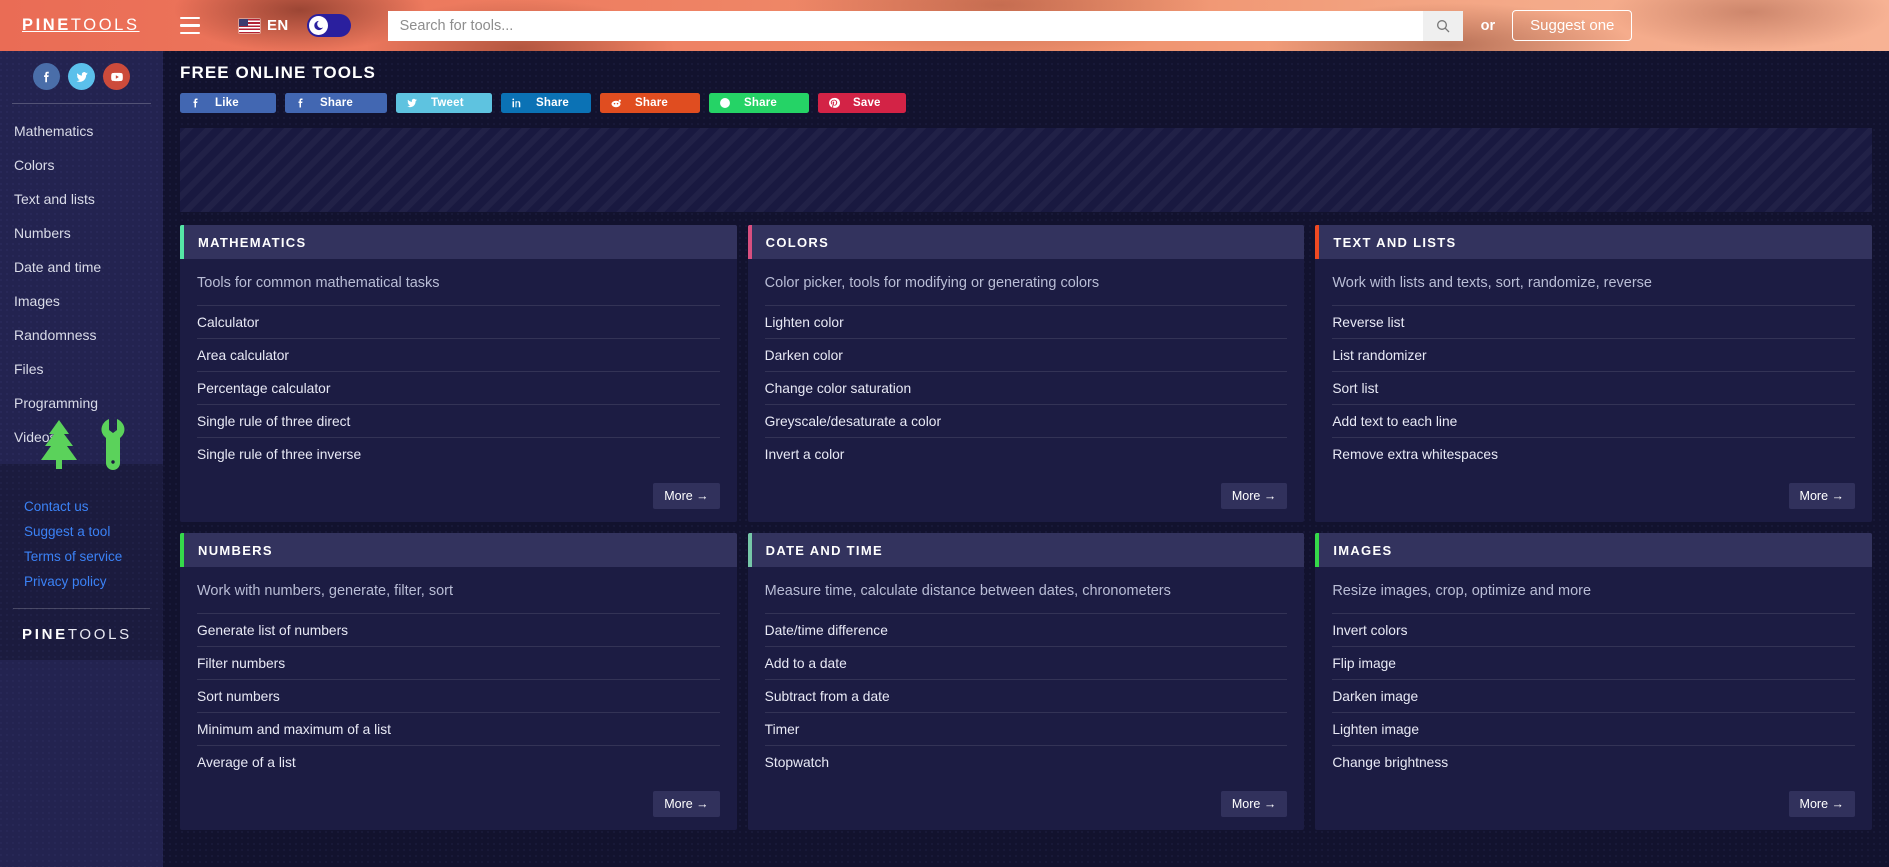  What do you see at coordinates (1593, 321) in the screenshot?
I see `list-item: Reverse list` at bounding box center [1593, 321].